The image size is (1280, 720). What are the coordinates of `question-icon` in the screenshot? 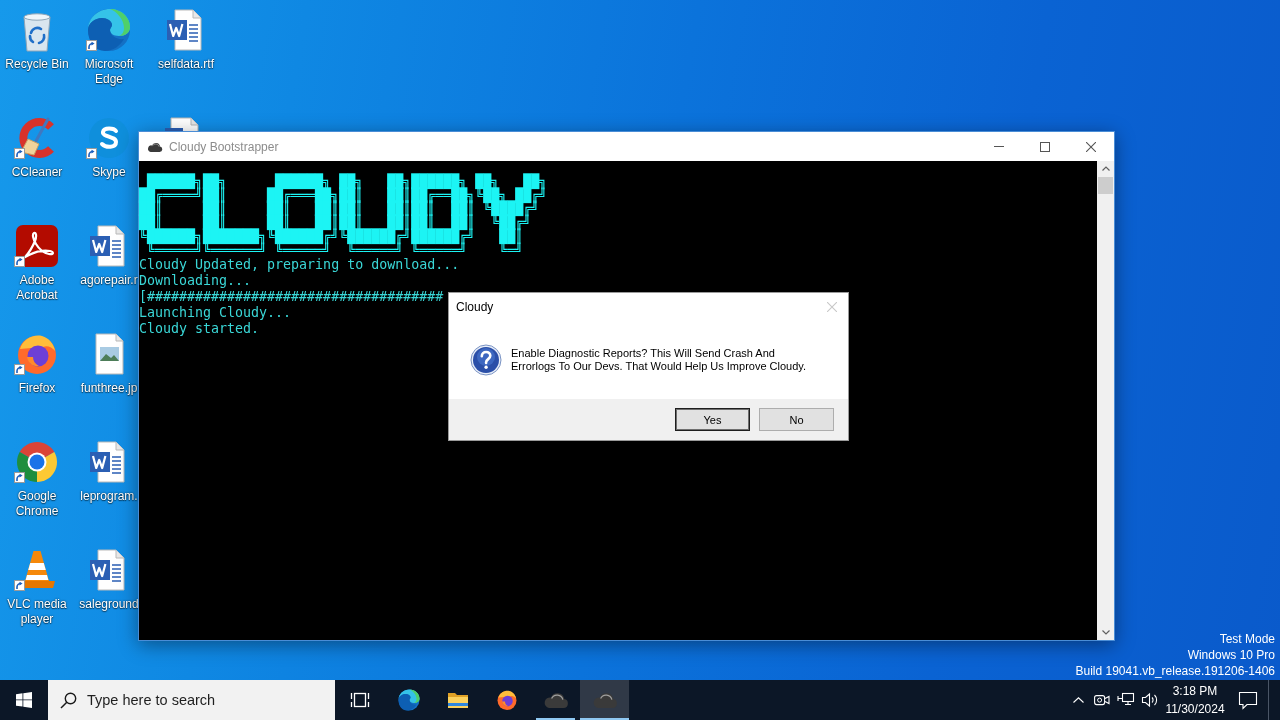 It's located at (486, 360).